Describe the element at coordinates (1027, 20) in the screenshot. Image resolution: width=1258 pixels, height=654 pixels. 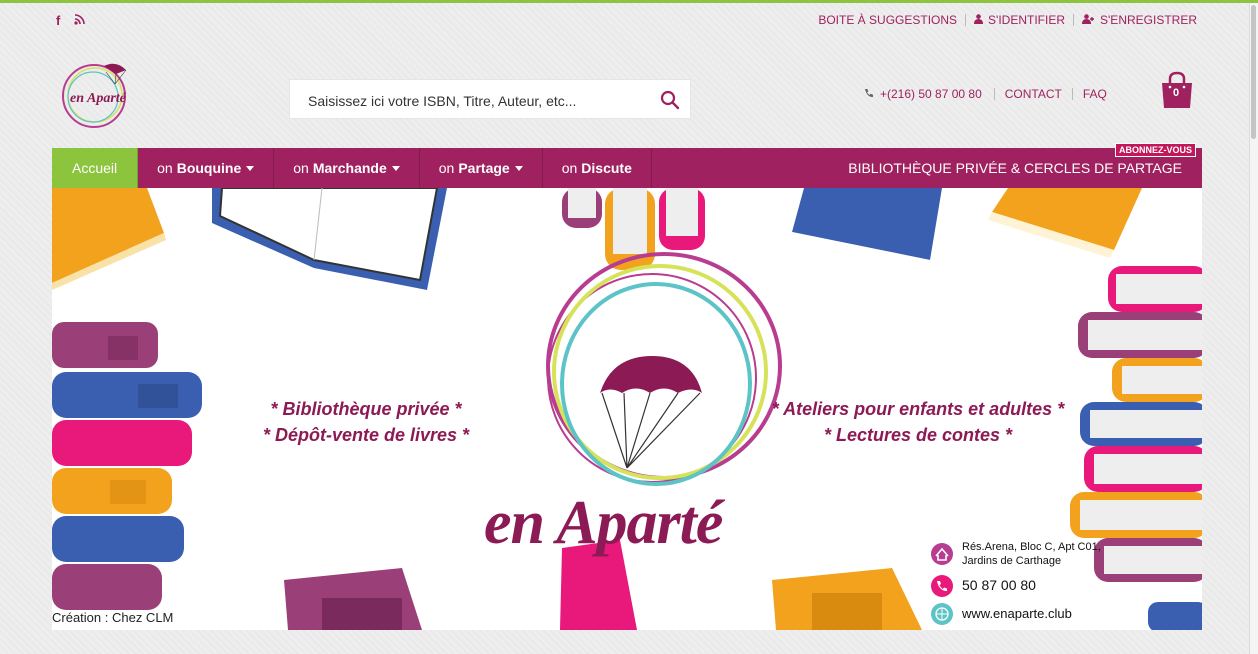
I see `login-label: S'IDENTIFIER` at that location.